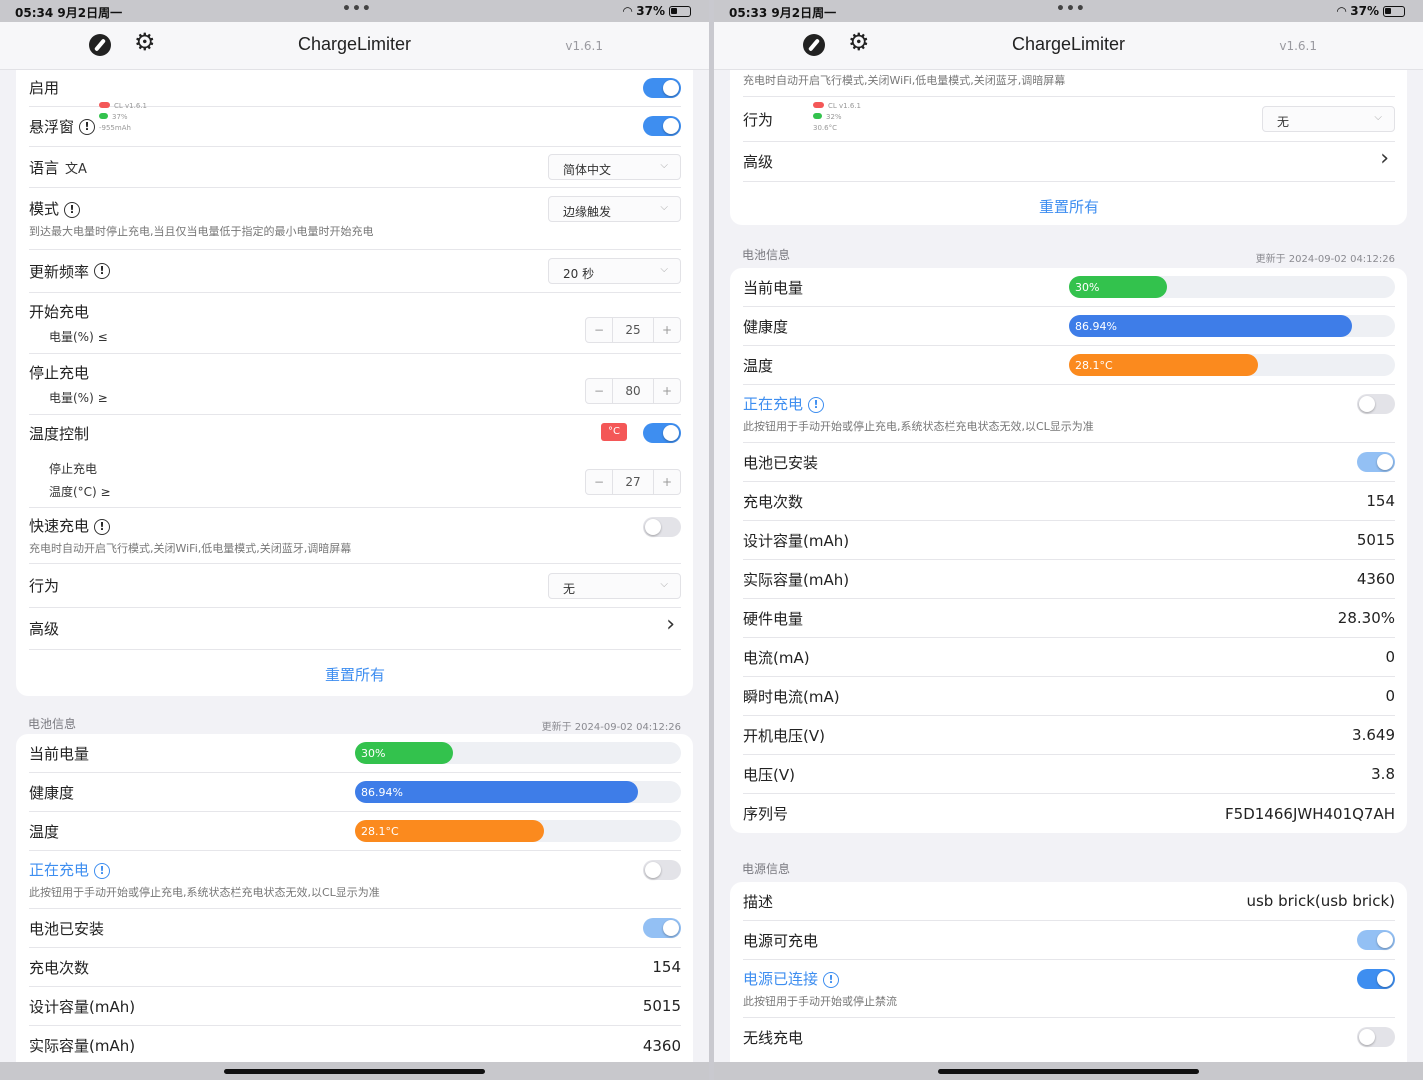 This screenshot has height=1080, width=1423. What do you see at coordinates (87, 126) in the screenshot?
I see `floating-info-icon: !` at bounding box center [87, 126].